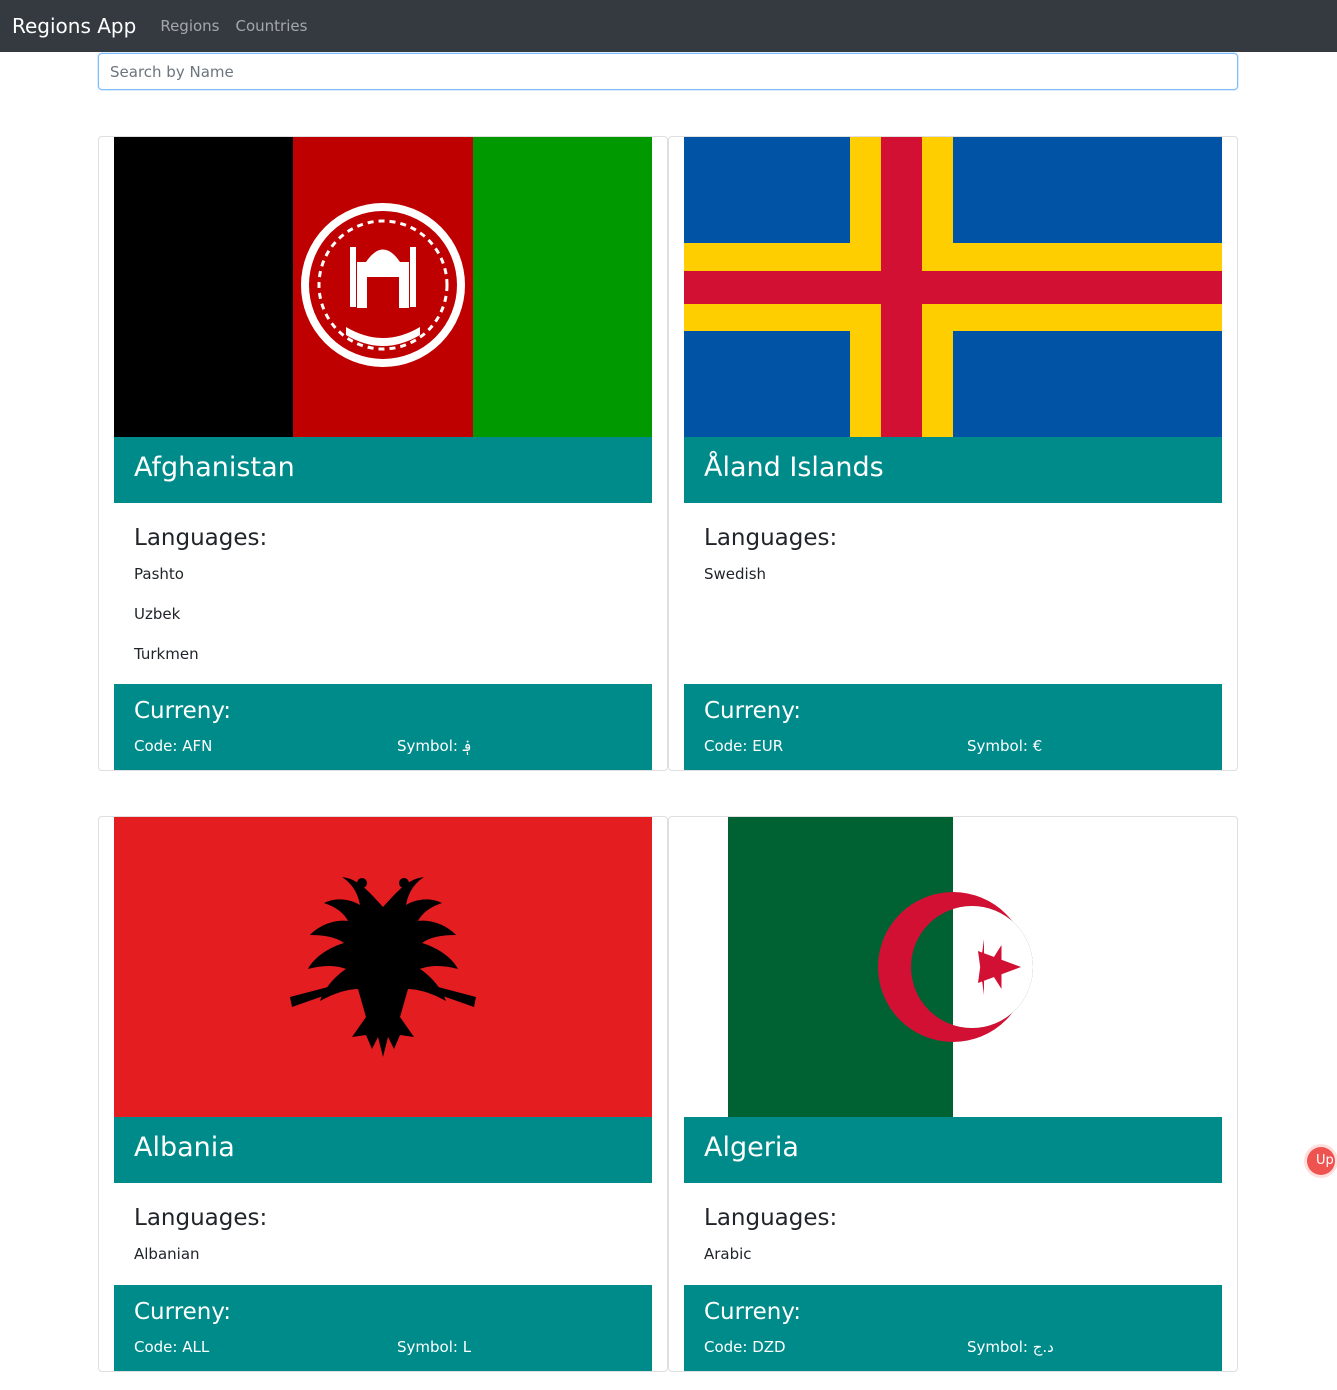 The image size is (1337, 1390). Describe the element at coordinates (383, 1328) in the screenshot. I see `currency-panel: Curreny: Code: ALL Symbol: L` at that location.